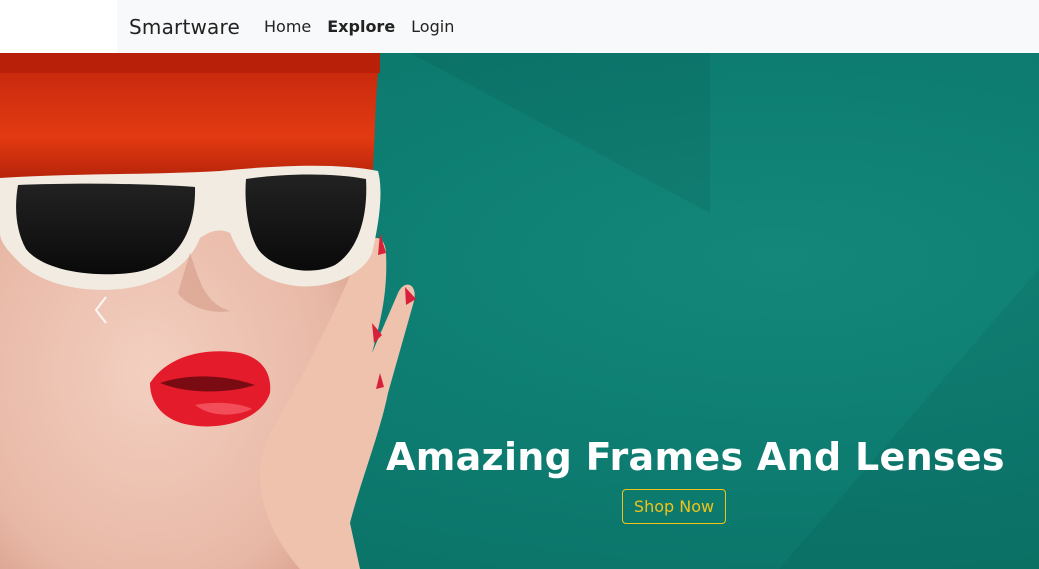 Image resolution: width=1039 pixels, height=569 pixels. What do you see at coordinates (695, 457) in the screenshot?
I see `hero-headline: Amazing Frames And Lenses` at bounding box center [695, 457].